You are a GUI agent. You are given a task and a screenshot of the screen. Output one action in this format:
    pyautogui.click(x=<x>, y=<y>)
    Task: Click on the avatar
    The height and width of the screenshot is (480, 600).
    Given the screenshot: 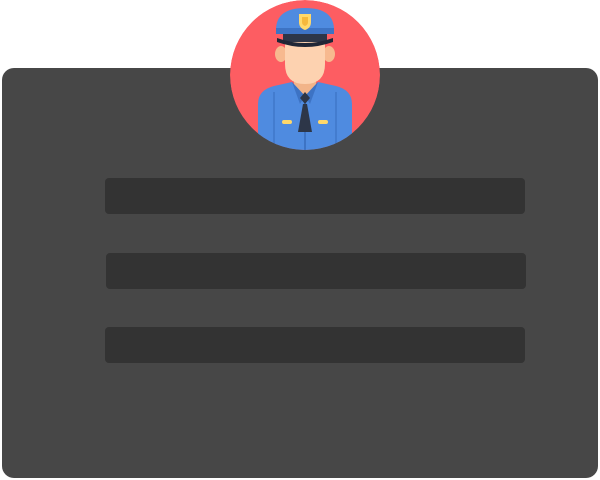 What is the action you would take?
    pyautogui.click(x=305, y=75)
    